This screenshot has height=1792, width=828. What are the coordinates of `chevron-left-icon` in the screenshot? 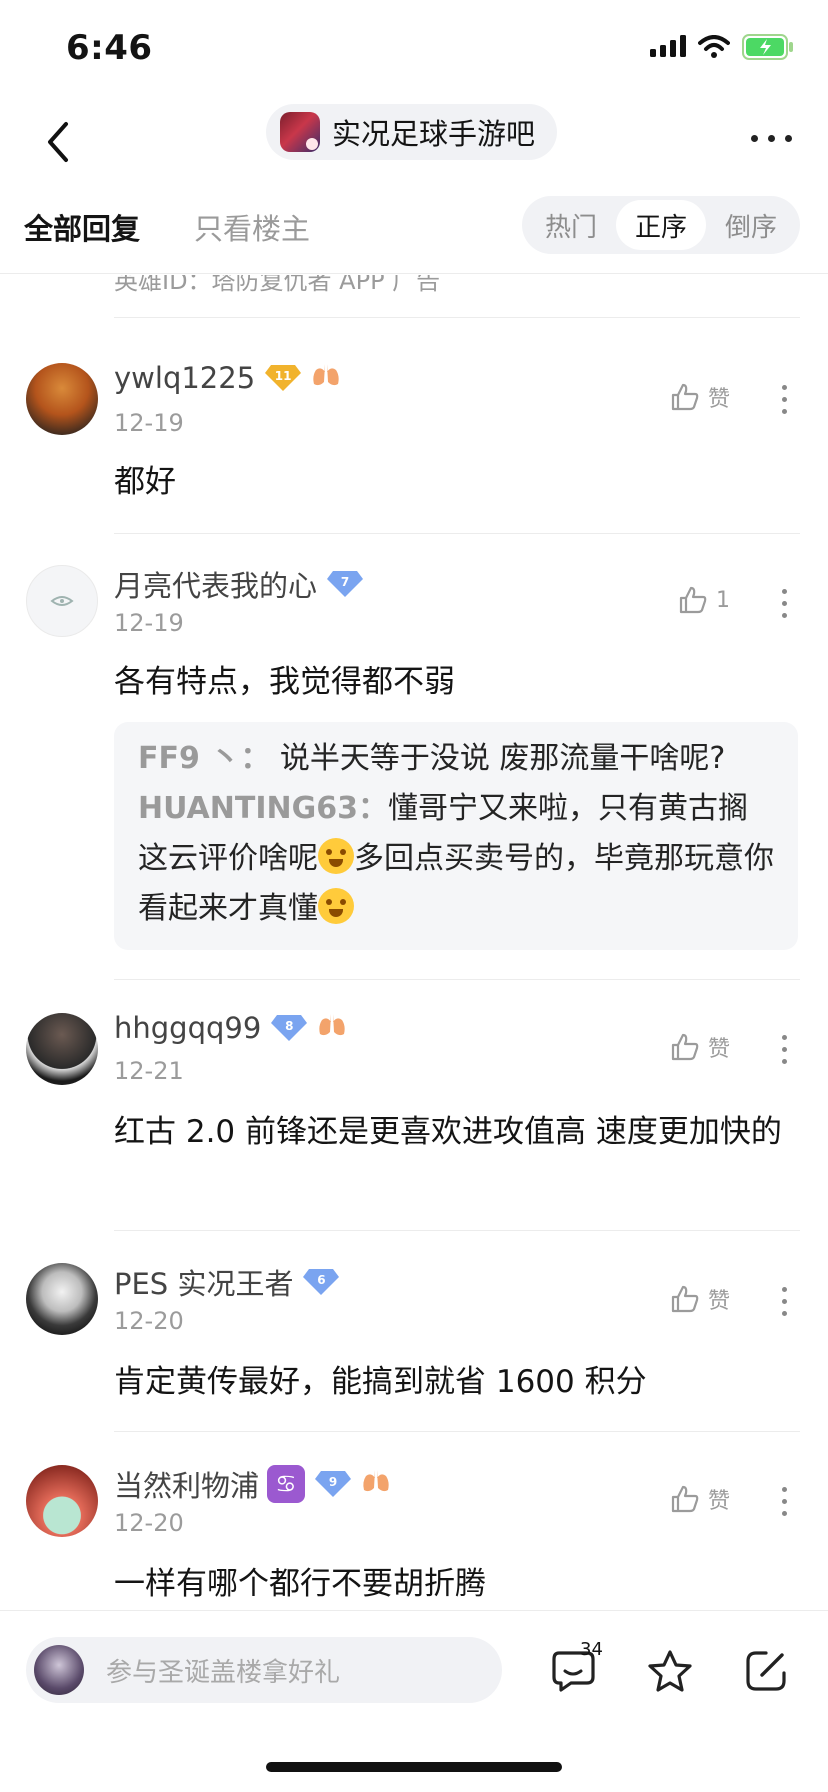 It's located at (58, 142).